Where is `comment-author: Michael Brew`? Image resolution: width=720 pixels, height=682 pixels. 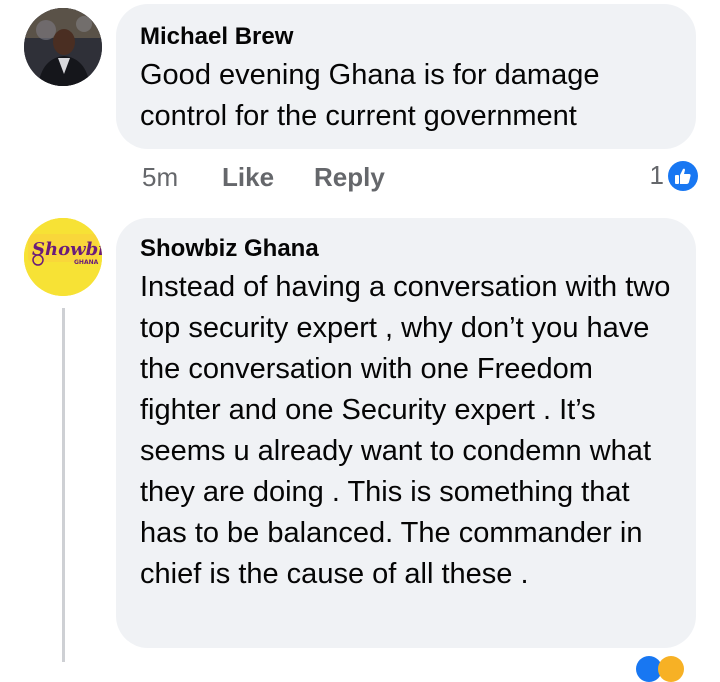
comment-author: Michael Brew is located at coordinates (406, 37).